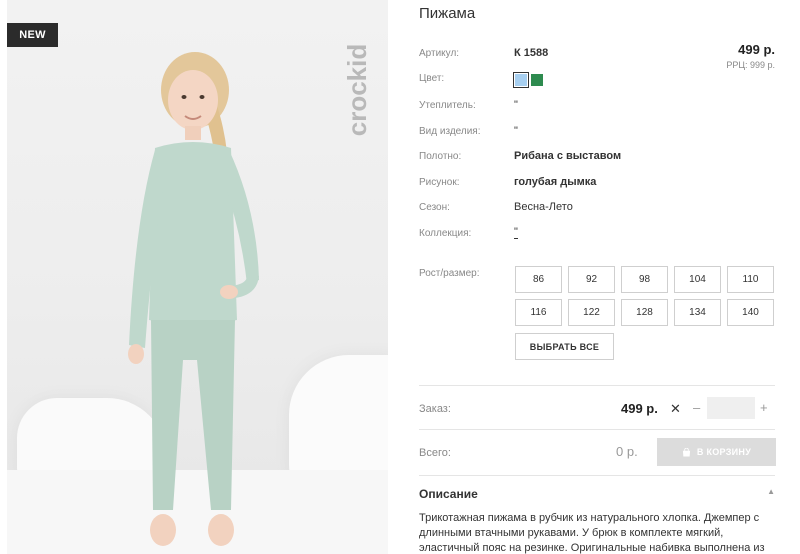 The height and width of the screenshot is (554, 800). What do you see at coordinates (644, 279) in the screenshot?
I see `size-option: 98` at bounding box center [644, 279].